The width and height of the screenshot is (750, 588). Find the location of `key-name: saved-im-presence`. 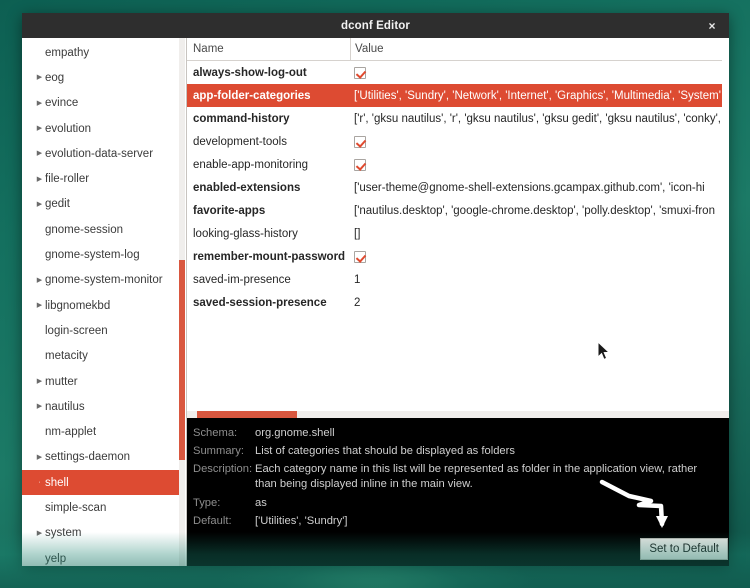

key-name: saved-im-presence is located at coordinates (242, 280).